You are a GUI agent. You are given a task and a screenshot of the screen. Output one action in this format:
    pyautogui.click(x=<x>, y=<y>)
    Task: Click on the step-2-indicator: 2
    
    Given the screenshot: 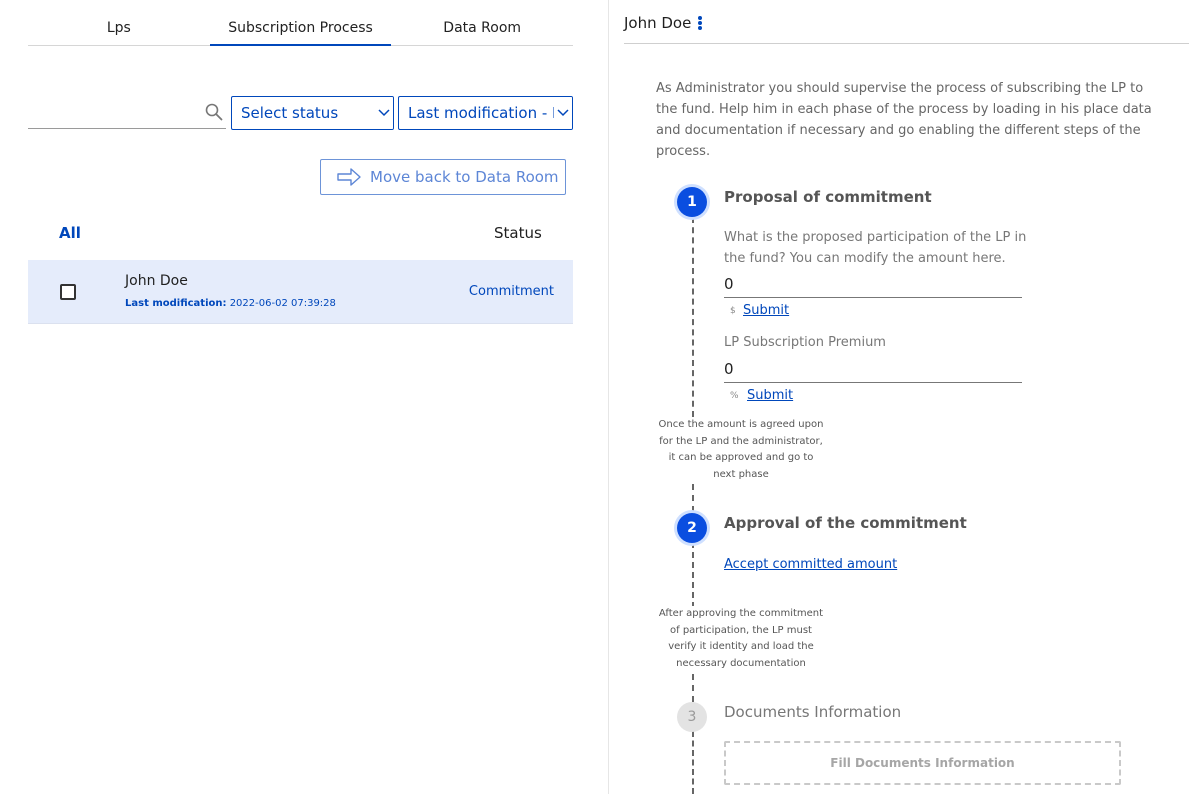 What is the action you would take?
    pyautogui.click(x=692, y=528)
    